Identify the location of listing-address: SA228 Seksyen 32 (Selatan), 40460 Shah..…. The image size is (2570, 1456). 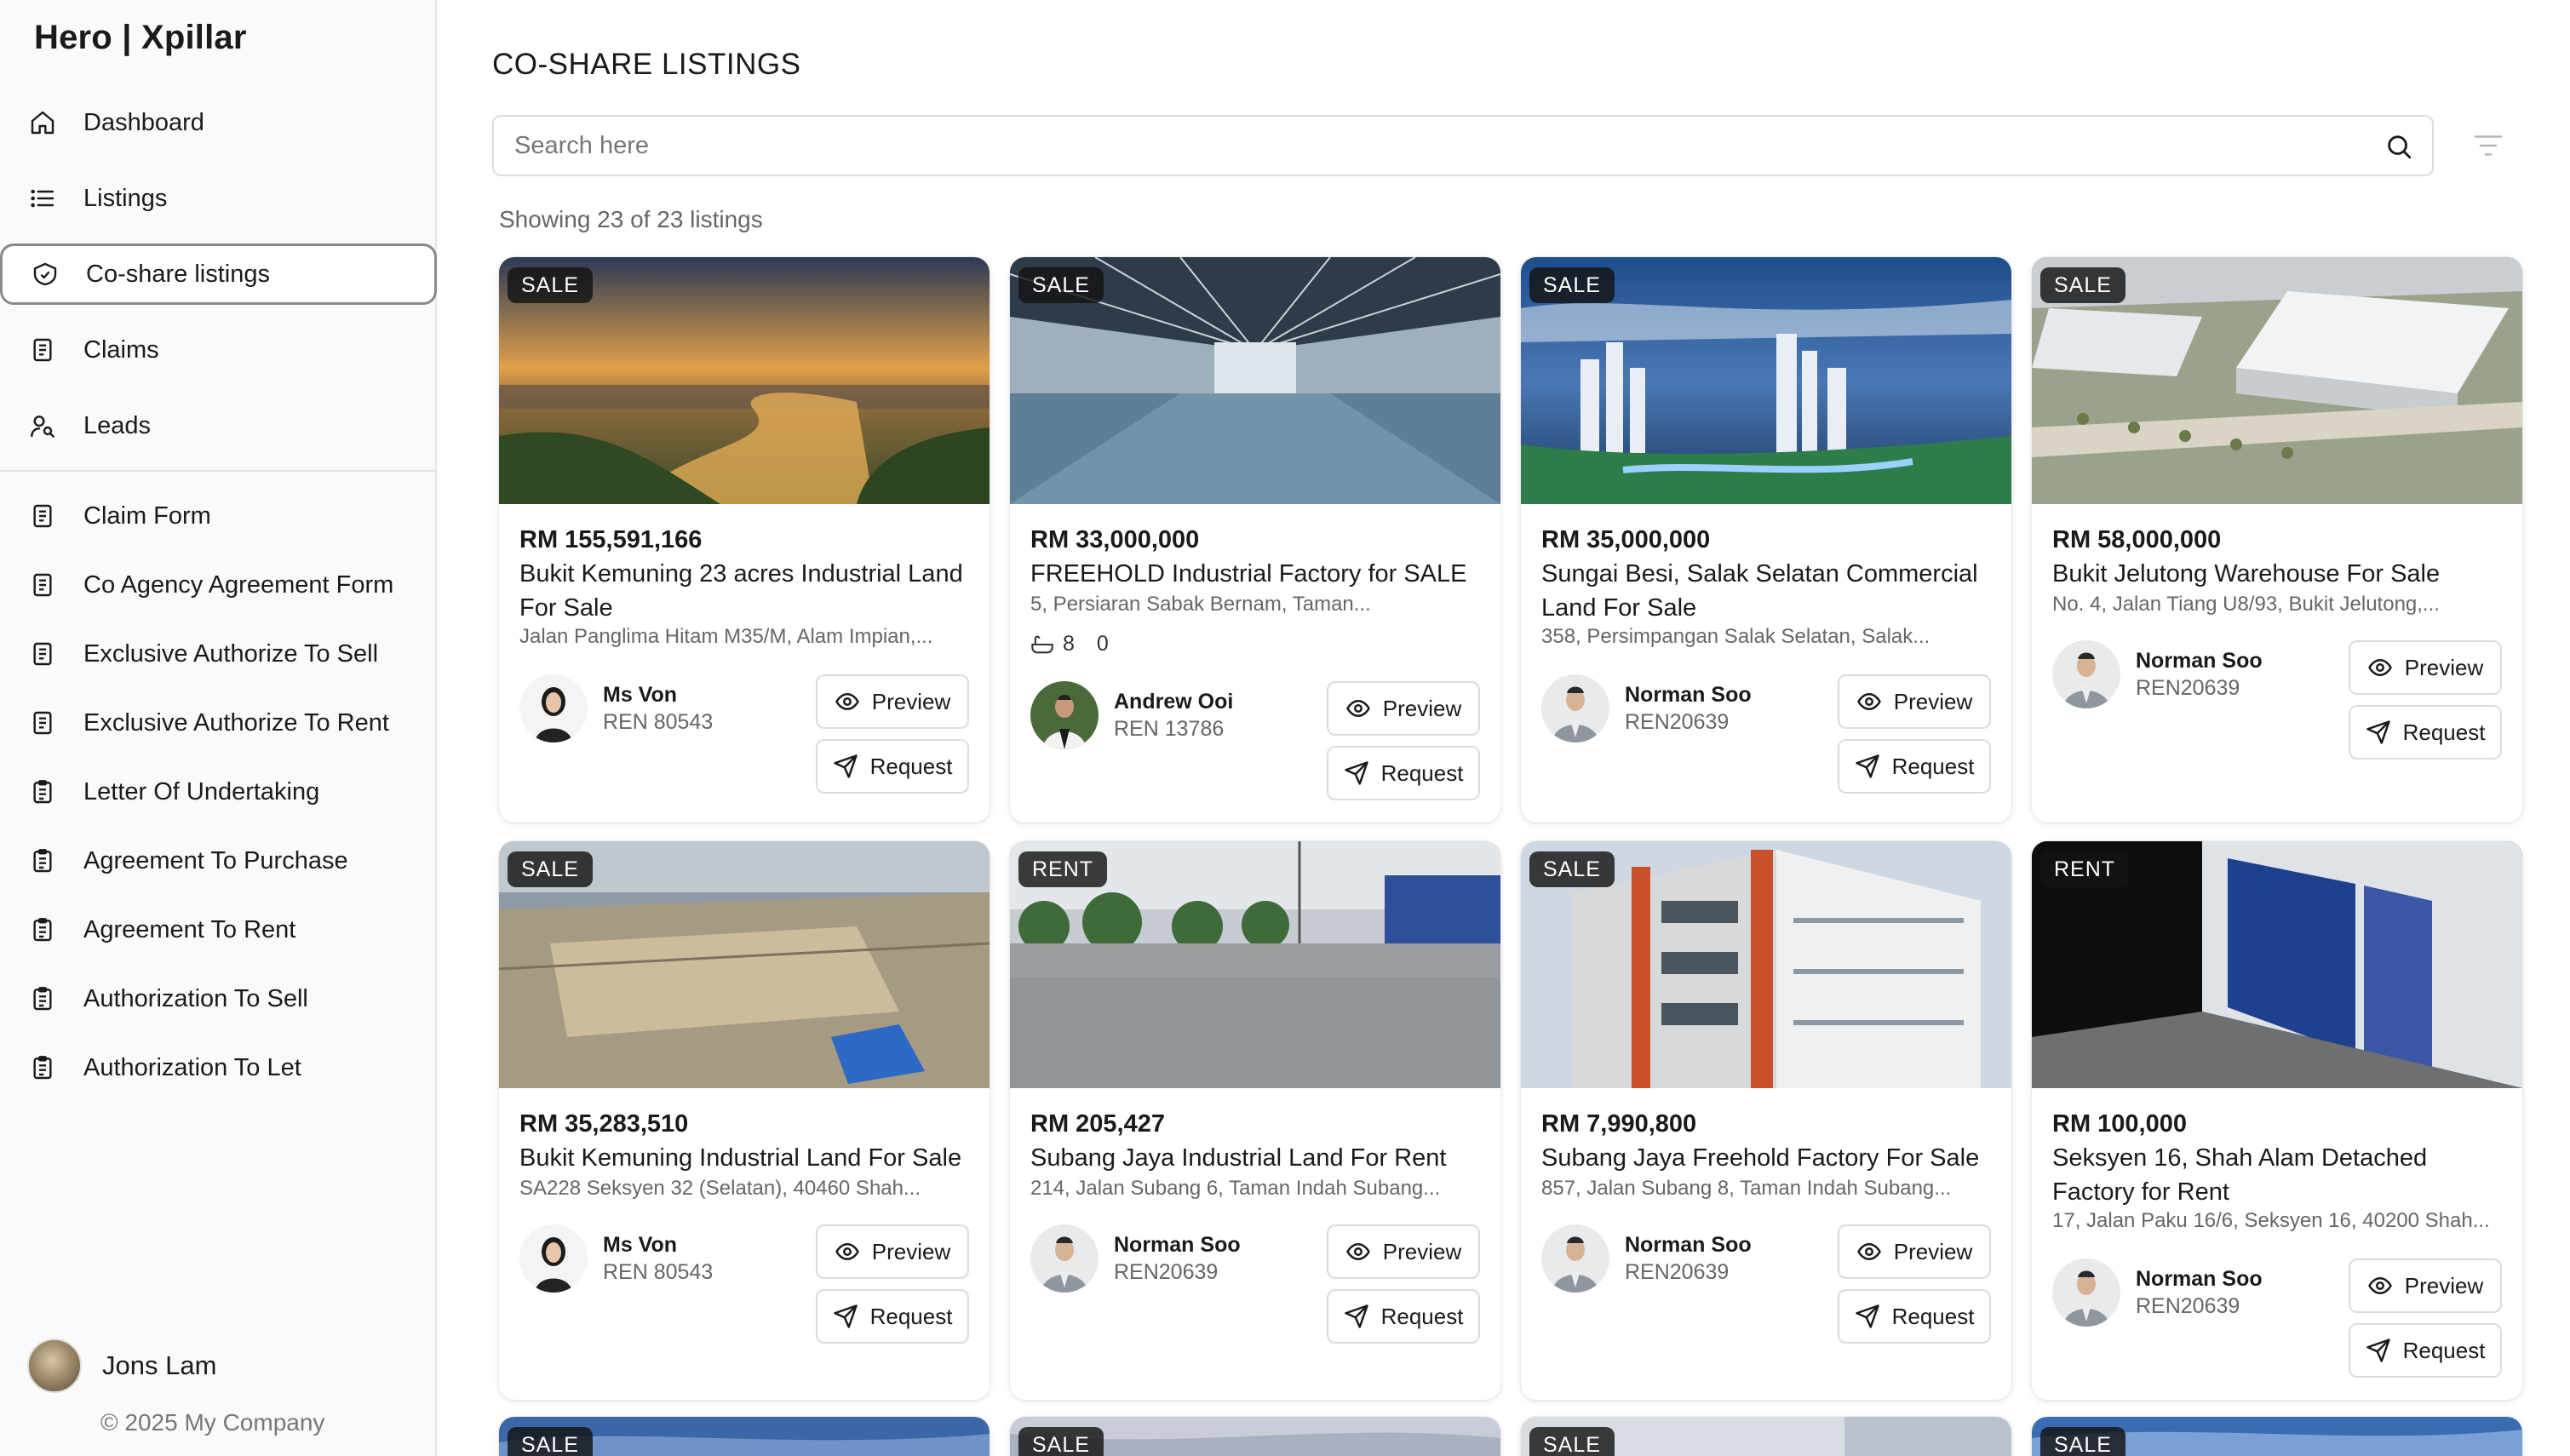
(720, 1189).